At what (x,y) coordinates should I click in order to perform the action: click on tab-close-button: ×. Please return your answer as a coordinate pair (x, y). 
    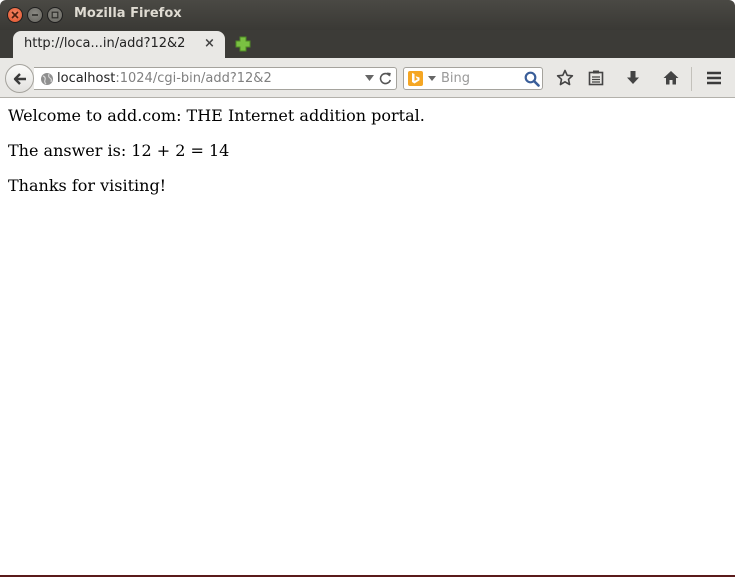
    Looking at the image, I should click on (209, 43).